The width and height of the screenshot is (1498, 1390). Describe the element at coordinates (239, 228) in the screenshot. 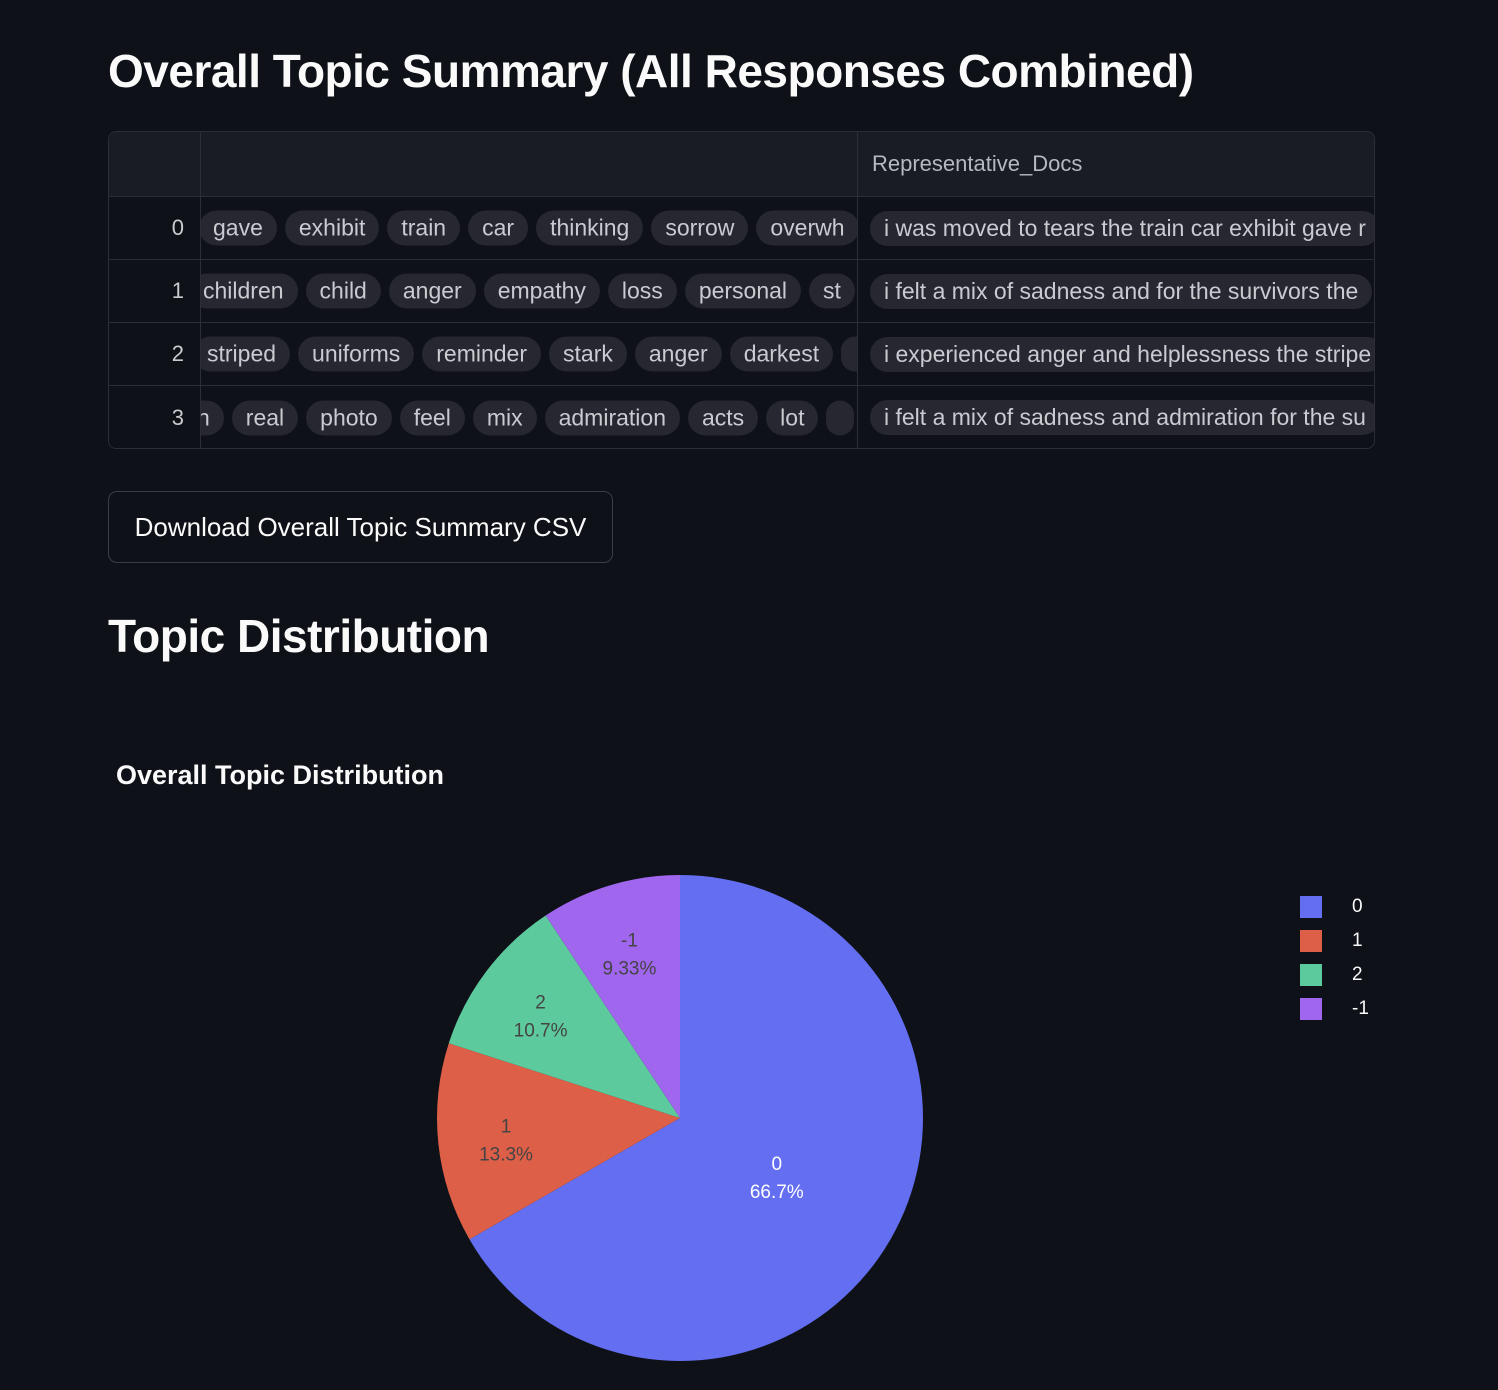

I see `keyword-chip: gave` at that location.